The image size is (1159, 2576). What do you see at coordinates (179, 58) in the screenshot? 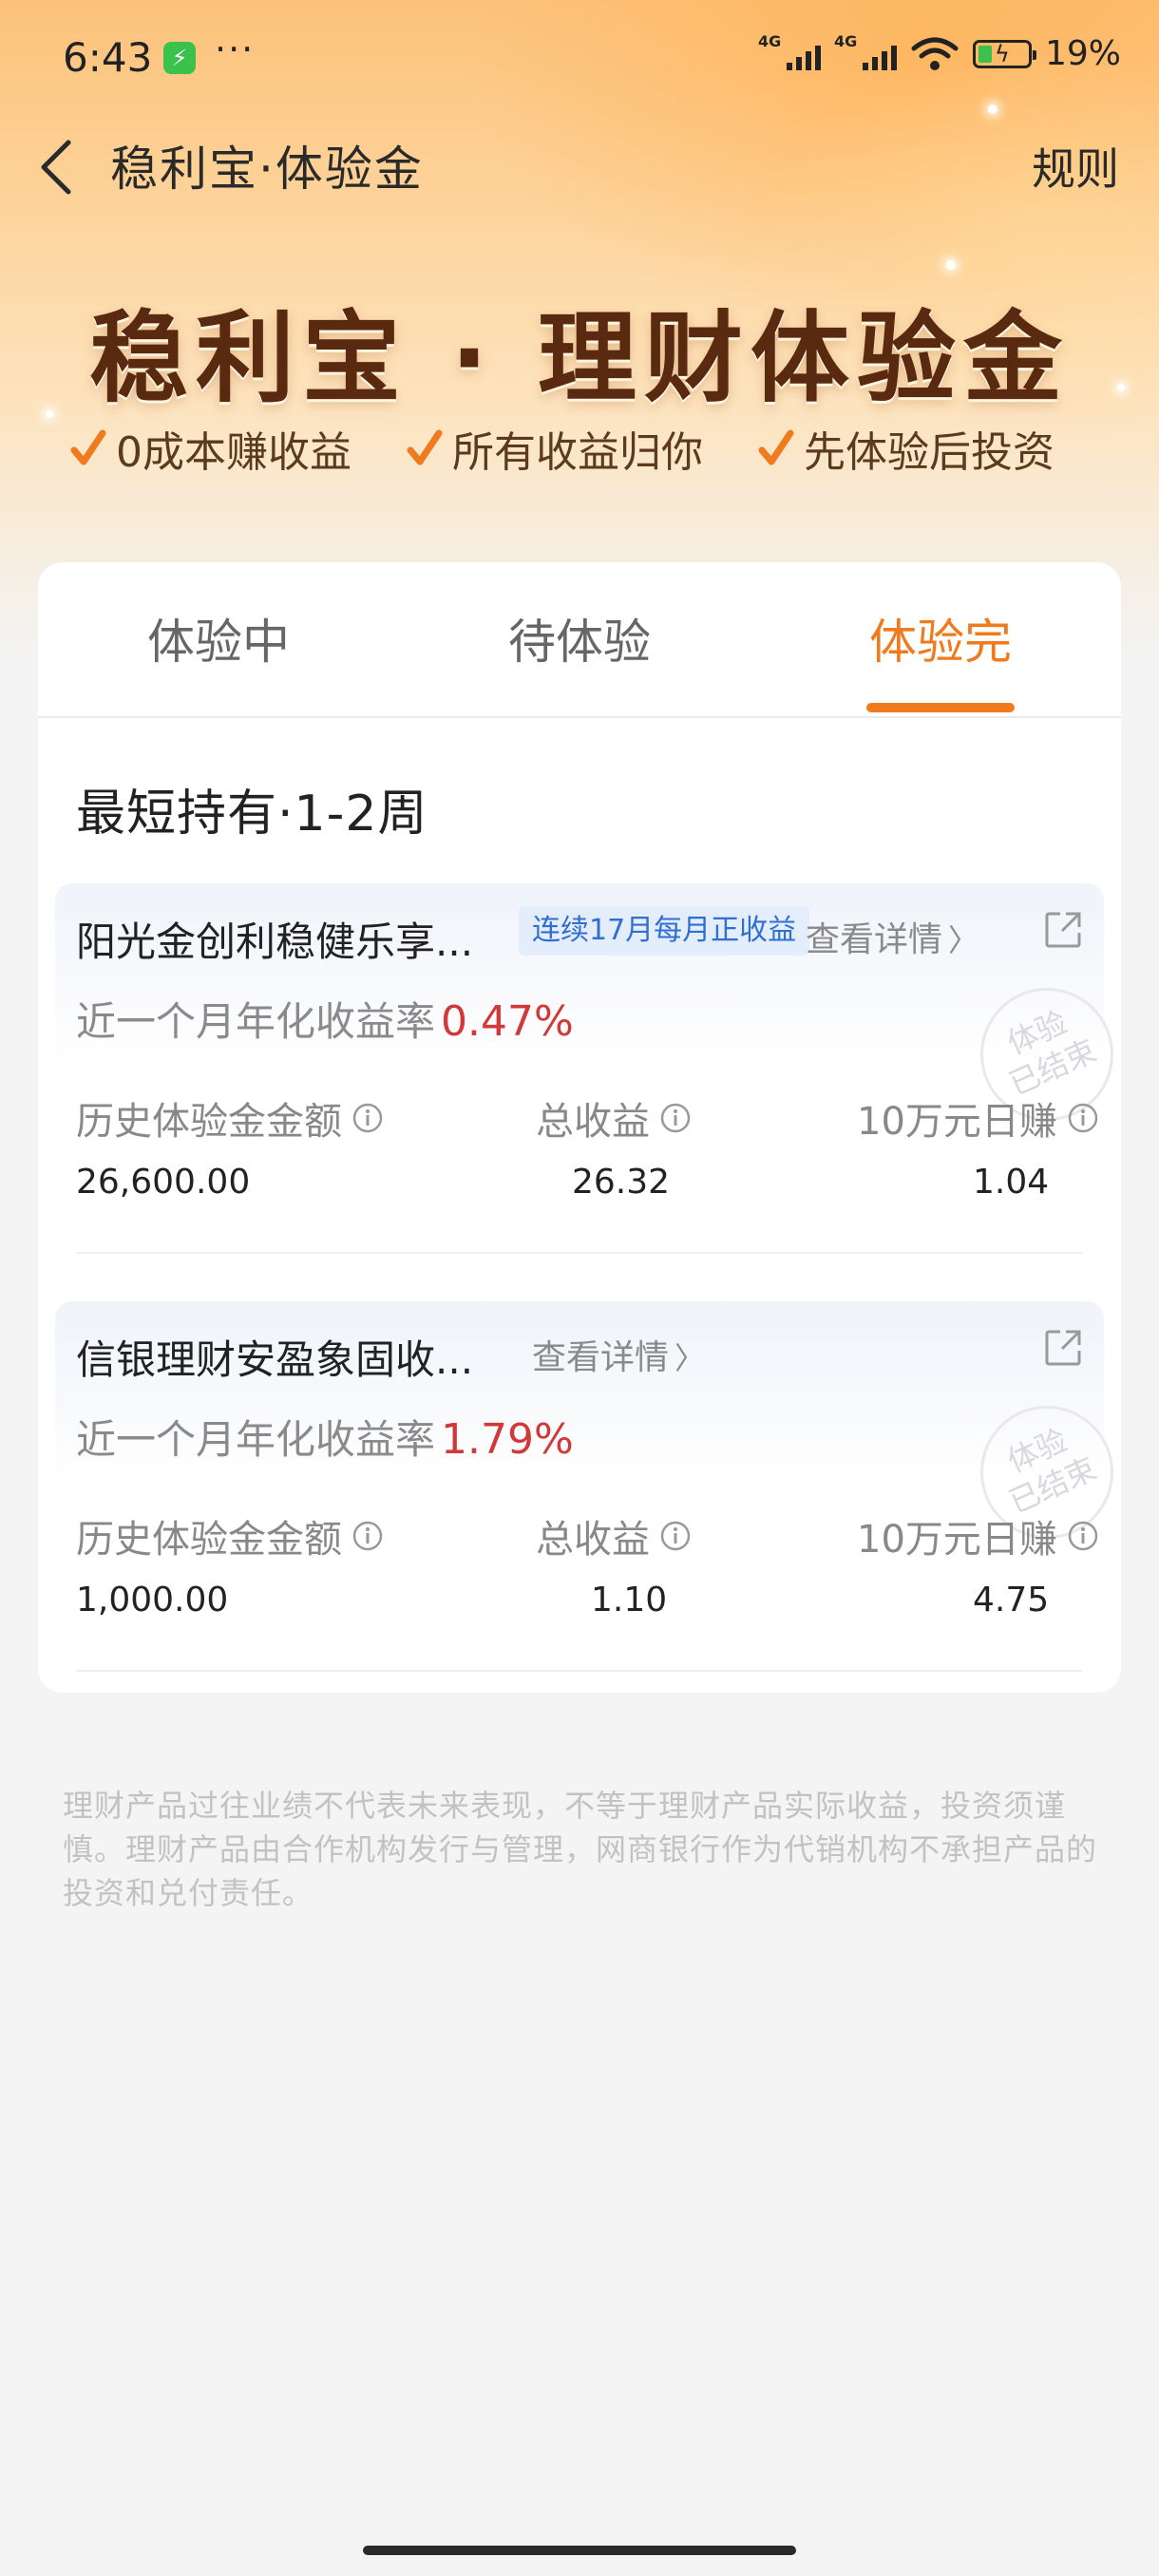
I see `charging-app-icon: ⚡` at bounding box center [179, 58].